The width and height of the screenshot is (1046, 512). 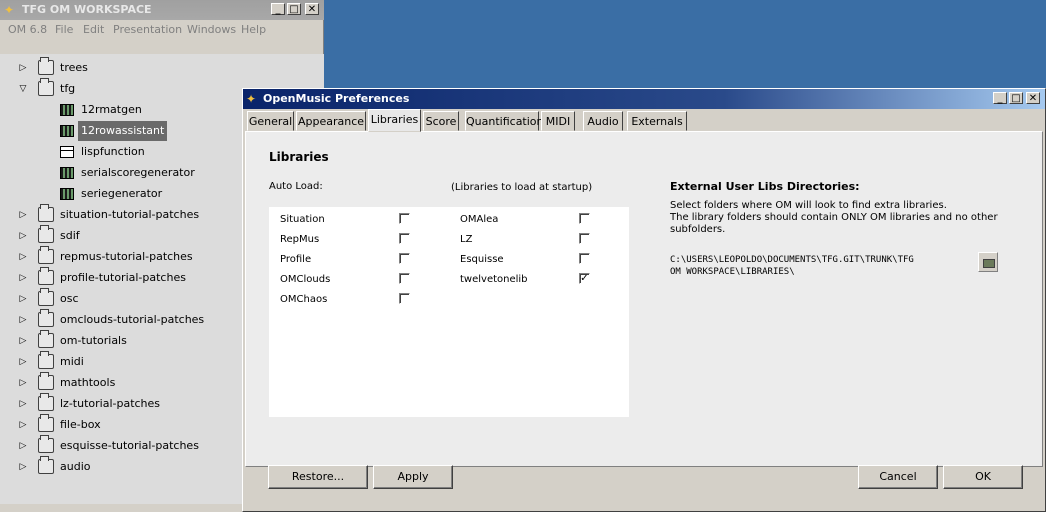 What do you see at coordinates (584, 278) in the screenshot?
I see `library-autoload-checkbox: ✓` at bounding box center [584, 278].